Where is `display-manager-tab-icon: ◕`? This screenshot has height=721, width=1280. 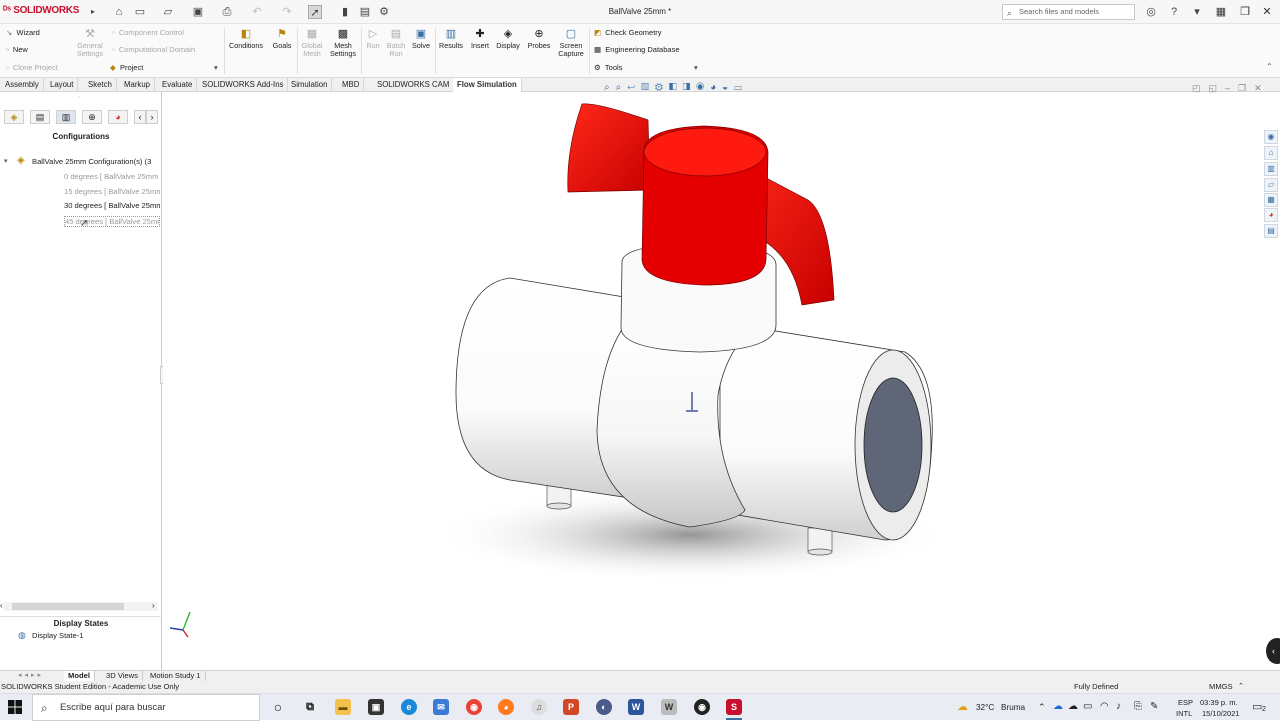 display-manager-tab-icon: ◕ is located at coordinates (118, 117).